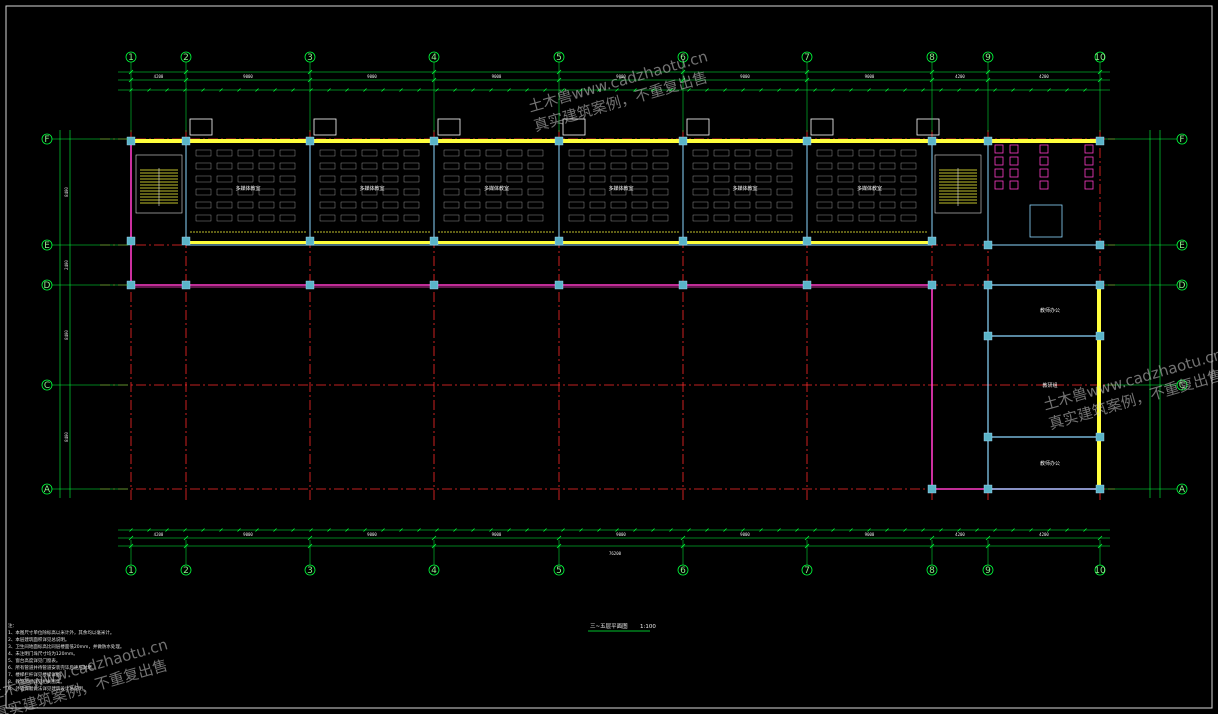  Describe the element at coordinates (1182, 490) in the screenshot. I see `axis-bubble-label: A` at that location.